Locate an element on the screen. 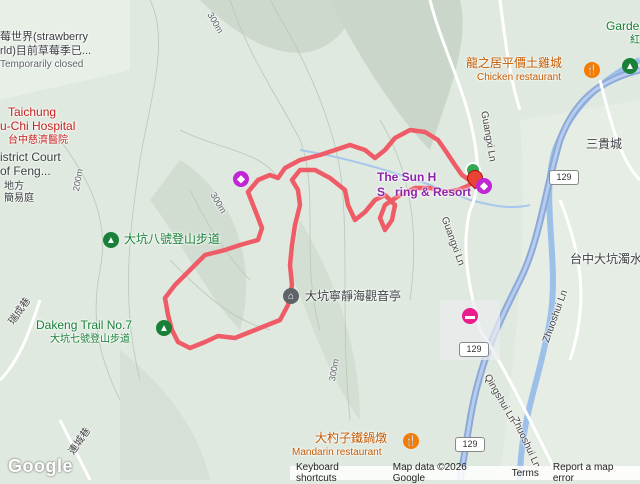  poi-trail-7-zh: 大坑七號登山步道 is located at coordinates (90, 339).